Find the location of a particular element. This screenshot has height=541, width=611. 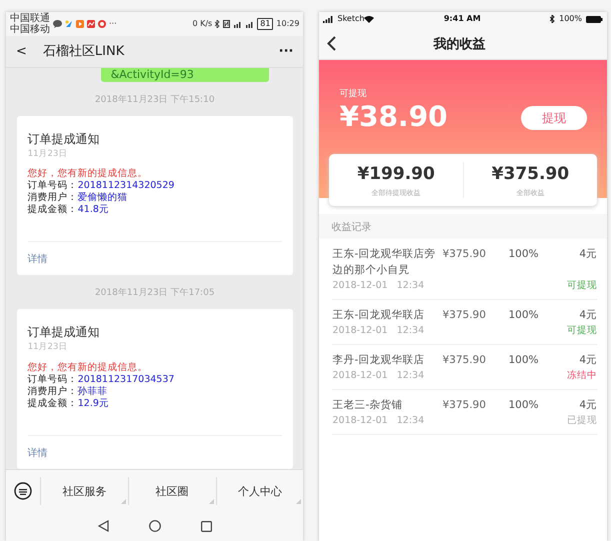

carrier-name: 中国联通 is located at coordinates (30, 18).